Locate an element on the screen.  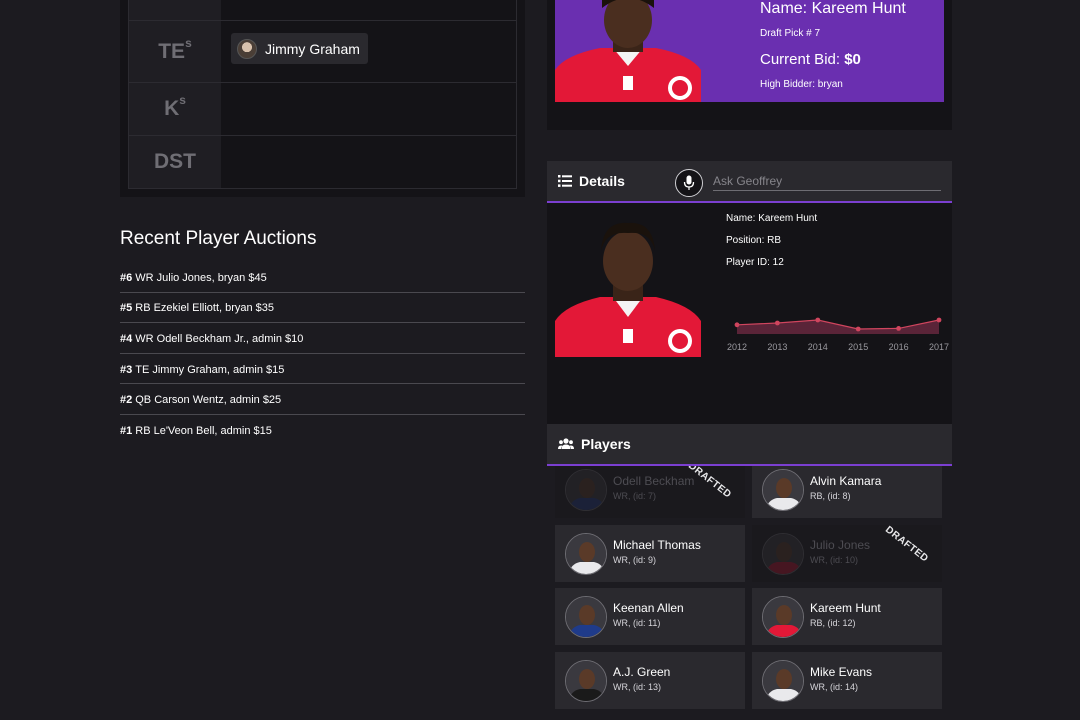
player-name: Alvin Kamara is located at coordinates (846, 481).